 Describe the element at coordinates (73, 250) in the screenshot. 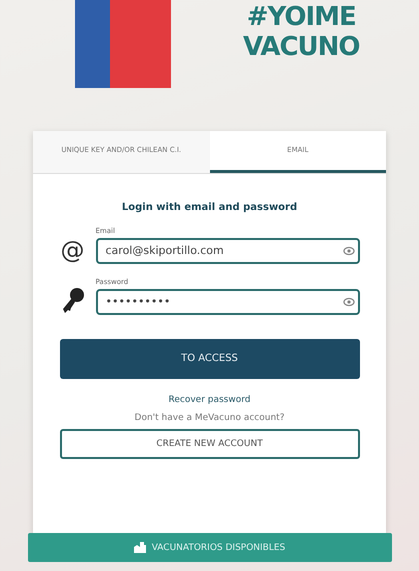

I see `at-sign-icon: @` at that location.